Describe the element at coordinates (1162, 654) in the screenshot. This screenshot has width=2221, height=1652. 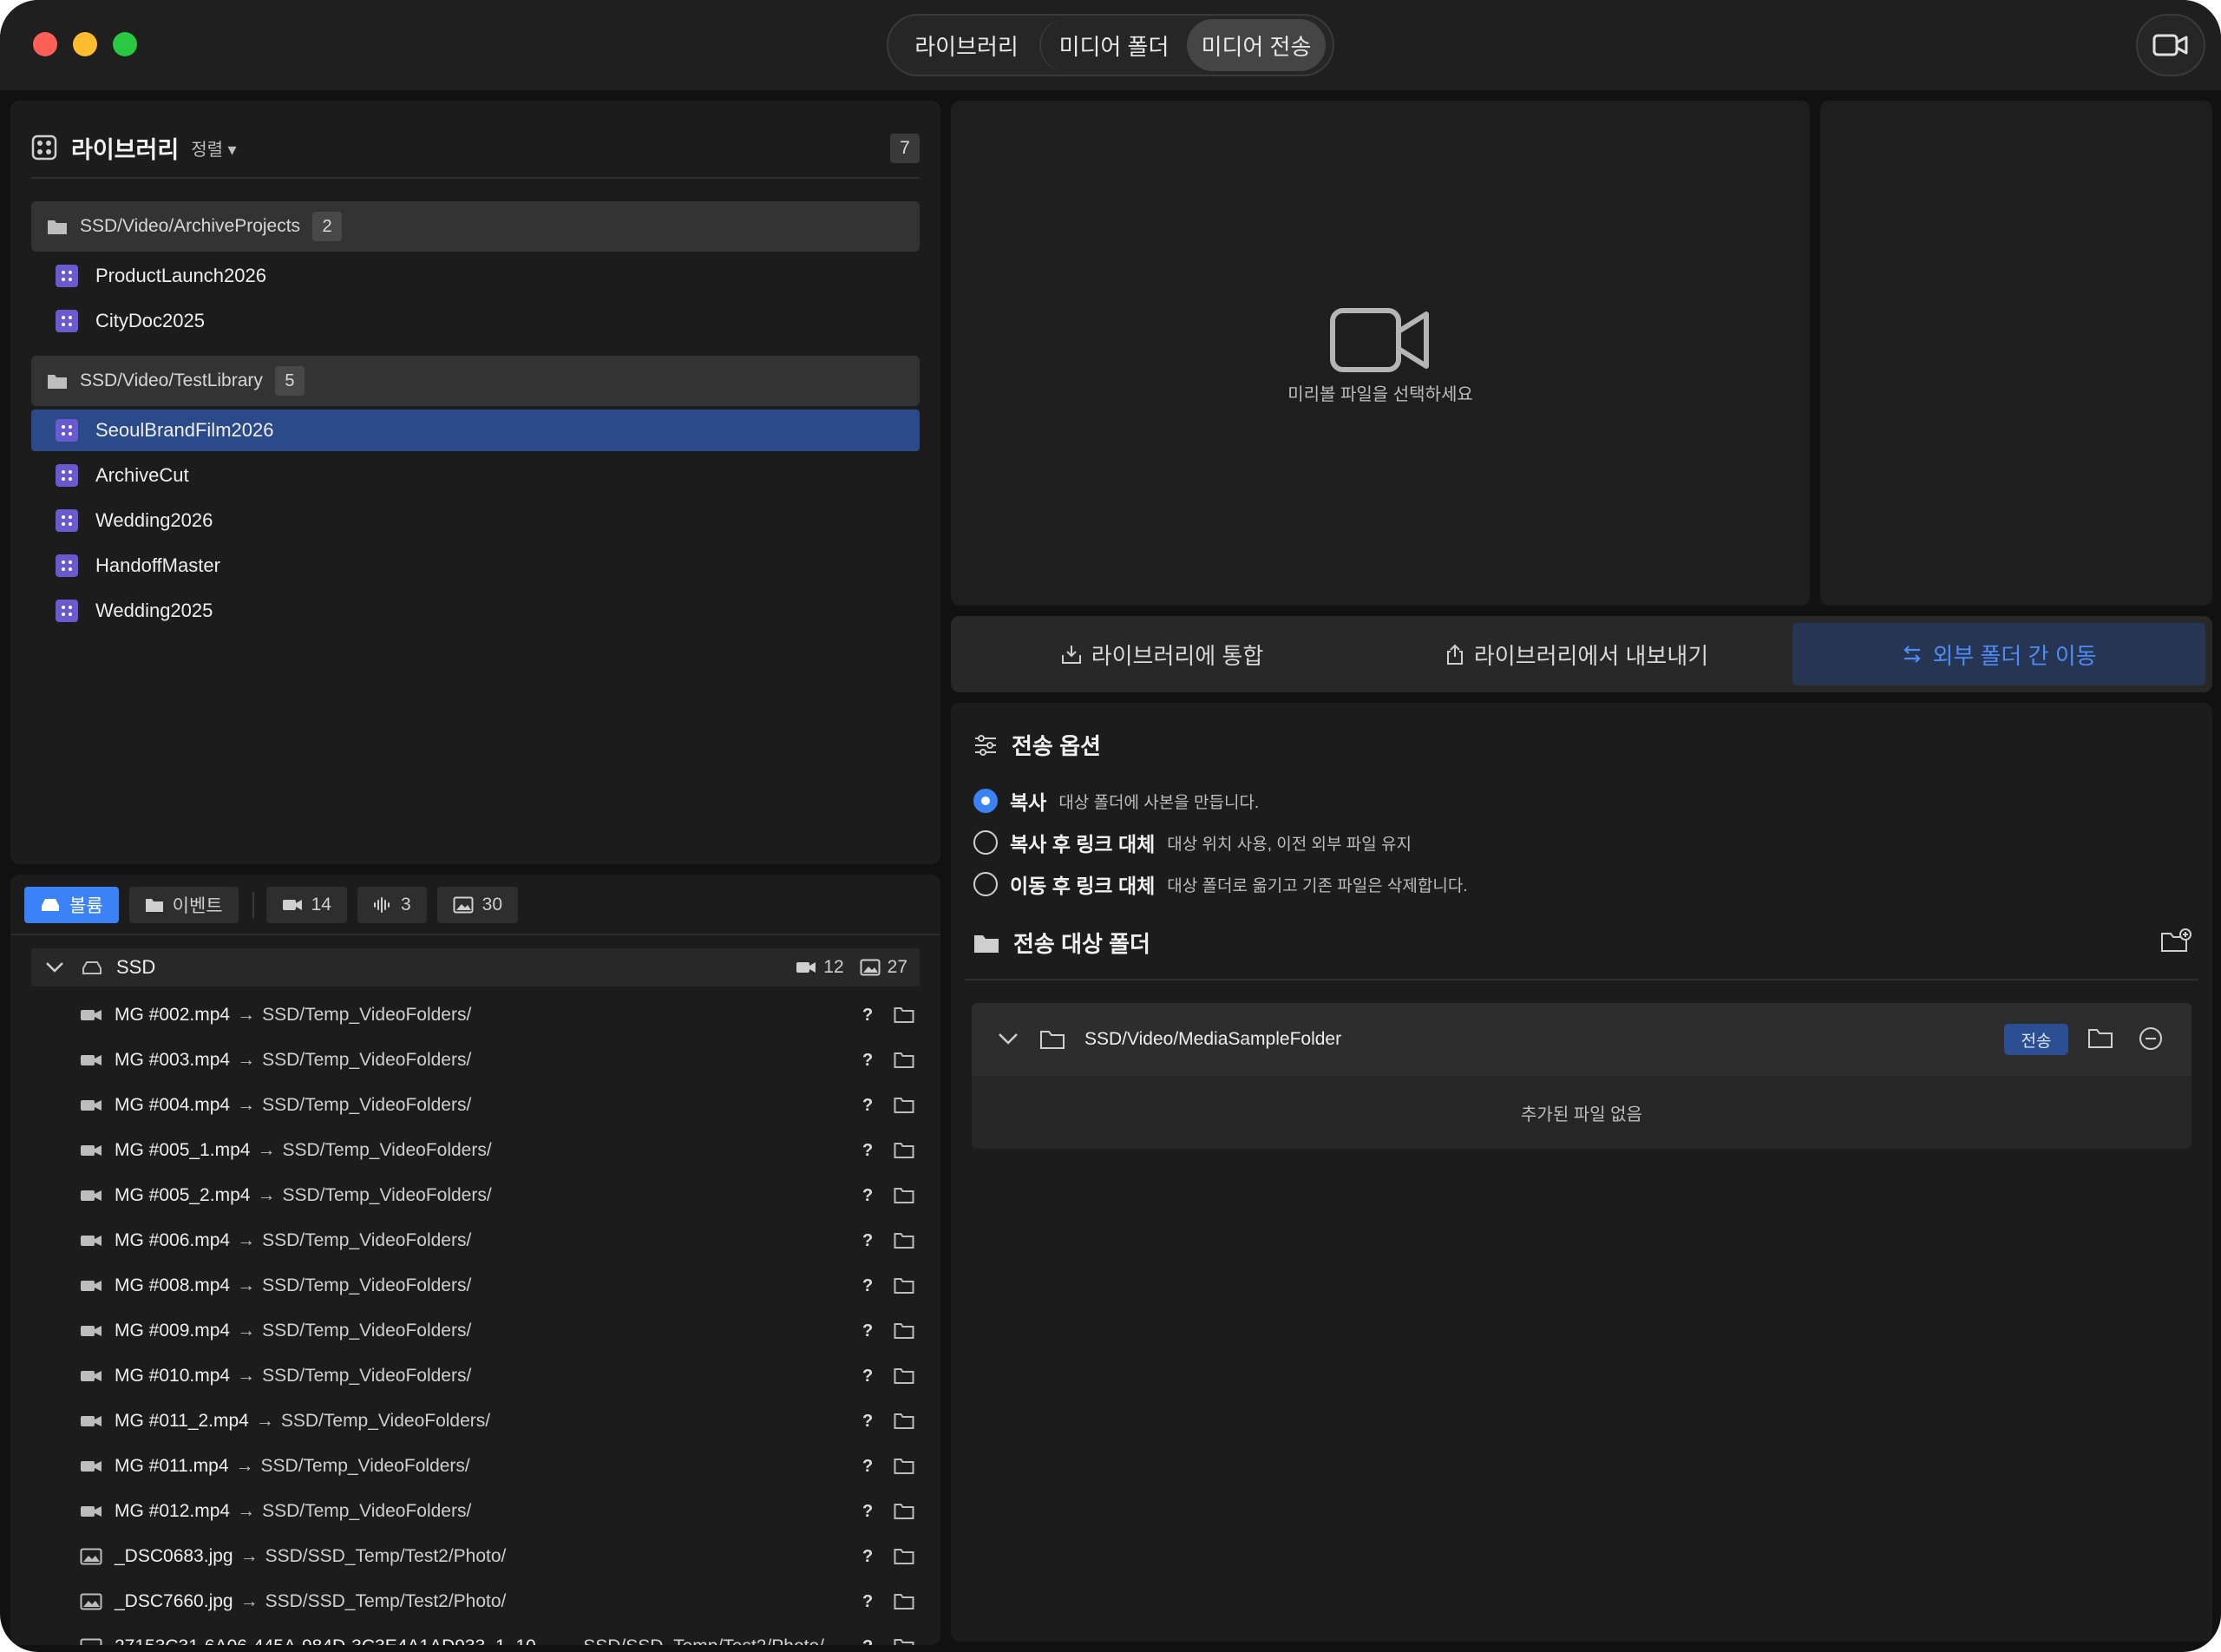
I see `tab-integrate-library: 라이브러리에 통합` at that location.